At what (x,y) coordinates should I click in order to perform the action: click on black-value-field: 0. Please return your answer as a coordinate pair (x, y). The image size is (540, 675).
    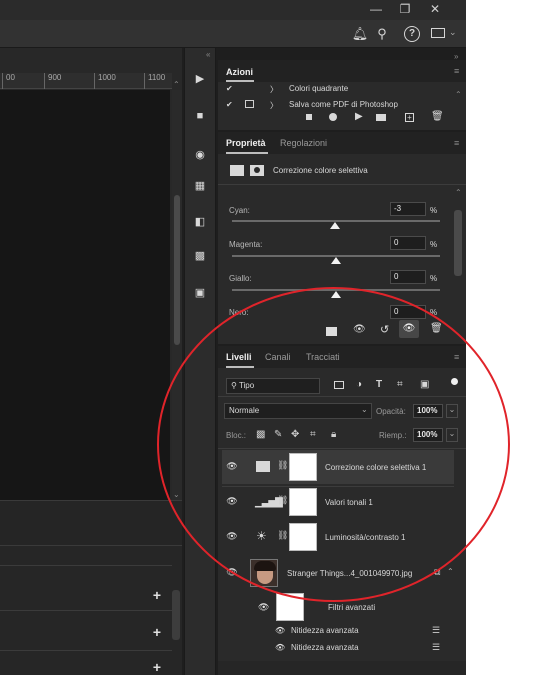
    Looking at the image, I should click on (408, 312).